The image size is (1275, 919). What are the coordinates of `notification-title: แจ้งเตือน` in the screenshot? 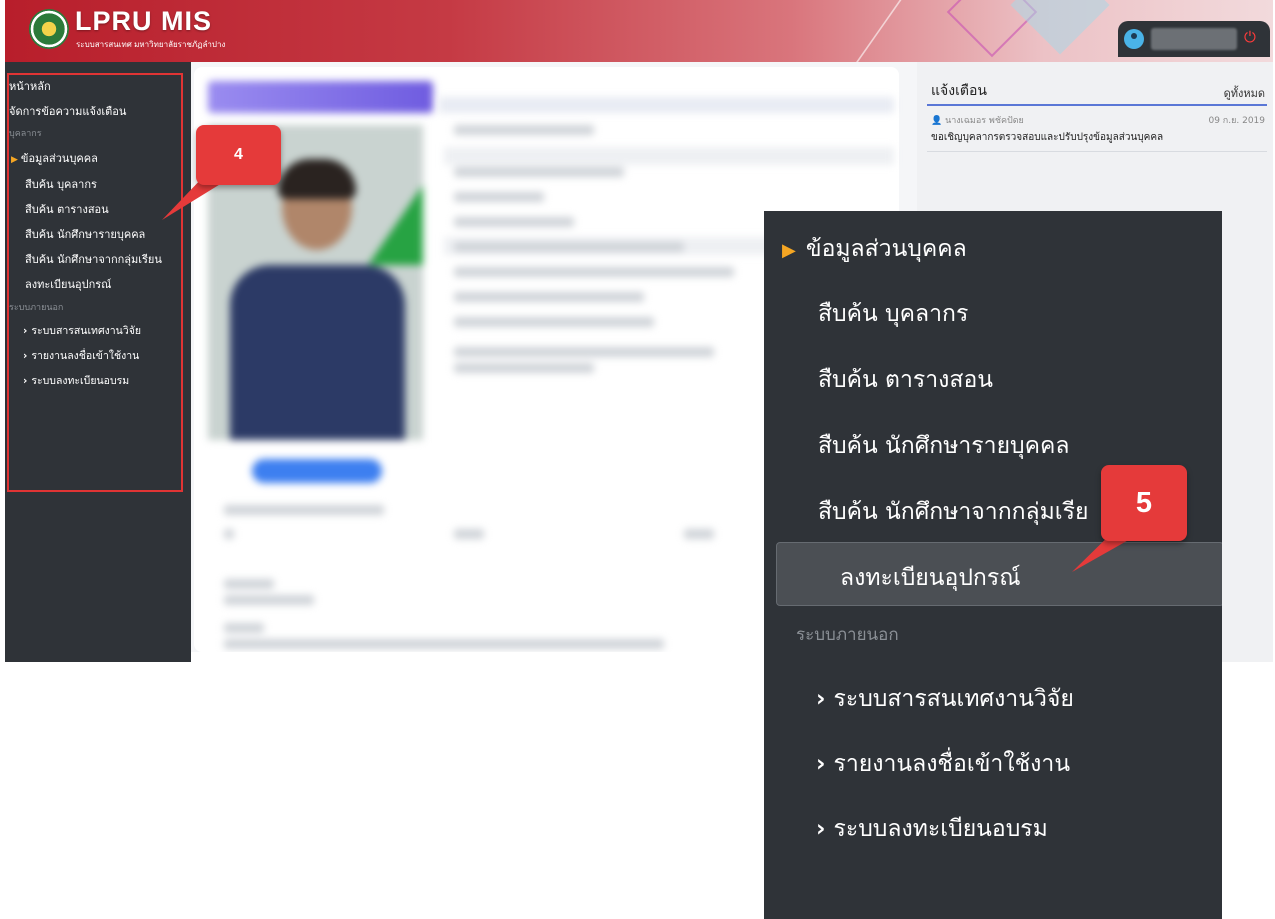 It's located at (959, 91).